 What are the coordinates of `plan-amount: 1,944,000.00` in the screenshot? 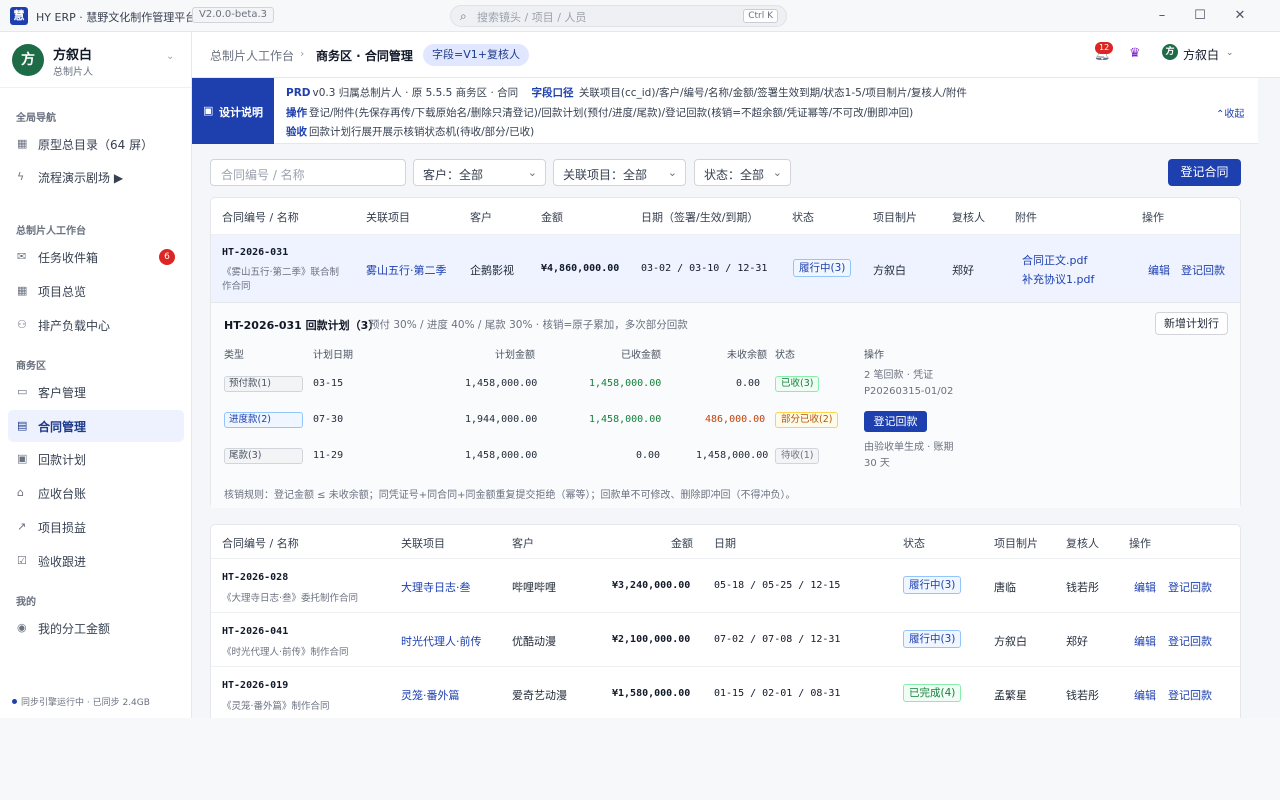 It's located at (501, 419).